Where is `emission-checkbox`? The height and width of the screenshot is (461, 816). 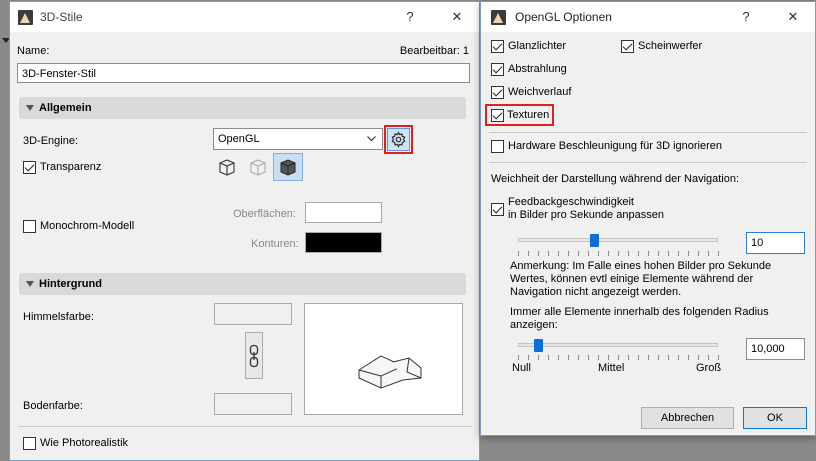 emission-checkbox is located at coordinates (497, 69).